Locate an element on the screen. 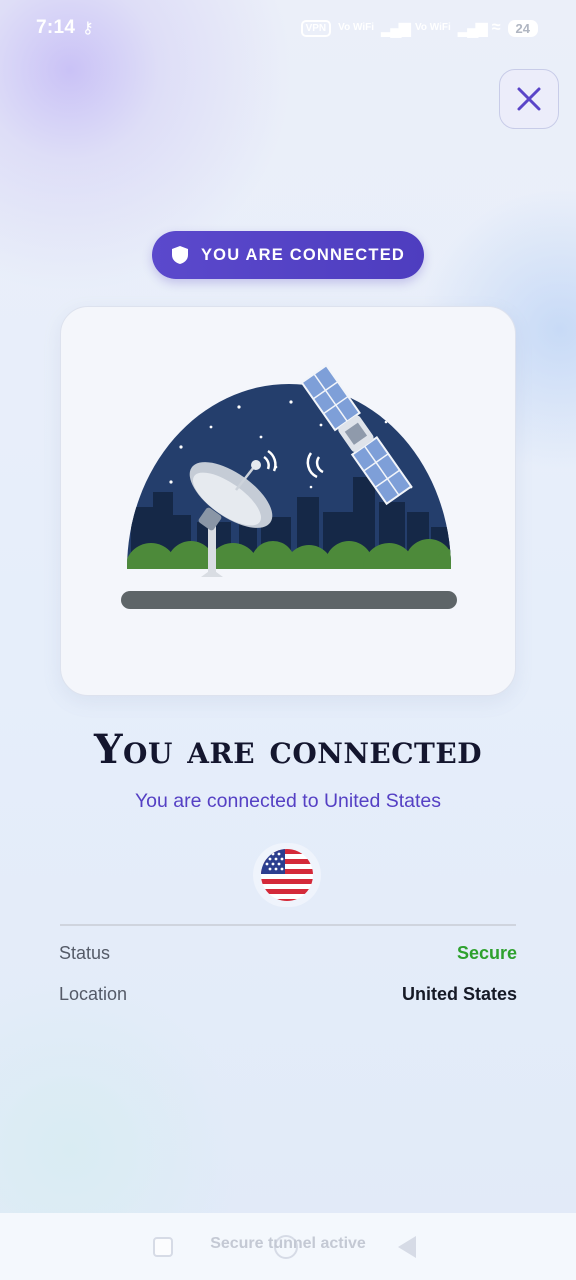  tunnel-status-text: Secure tunnel active is located at coordinates (288, 1243).